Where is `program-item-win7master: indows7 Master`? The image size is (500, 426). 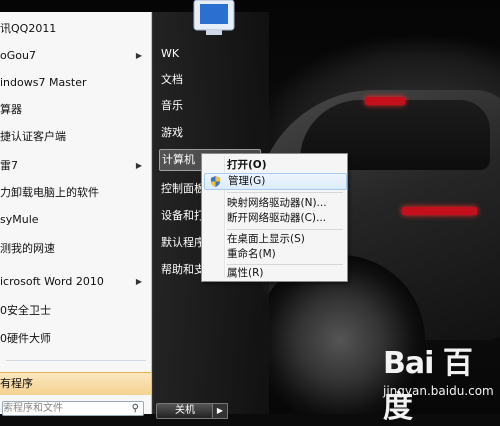 program-item-win7master: indows7 Master is located at coordinates (75, 83).